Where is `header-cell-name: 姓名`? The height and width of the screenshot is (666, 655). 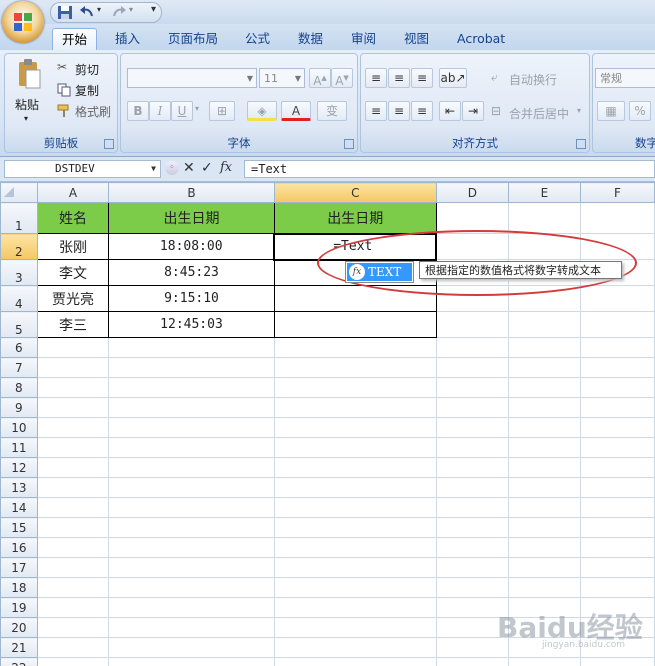
header-cell-name: 姓名 is located at coordinates (73, 218).